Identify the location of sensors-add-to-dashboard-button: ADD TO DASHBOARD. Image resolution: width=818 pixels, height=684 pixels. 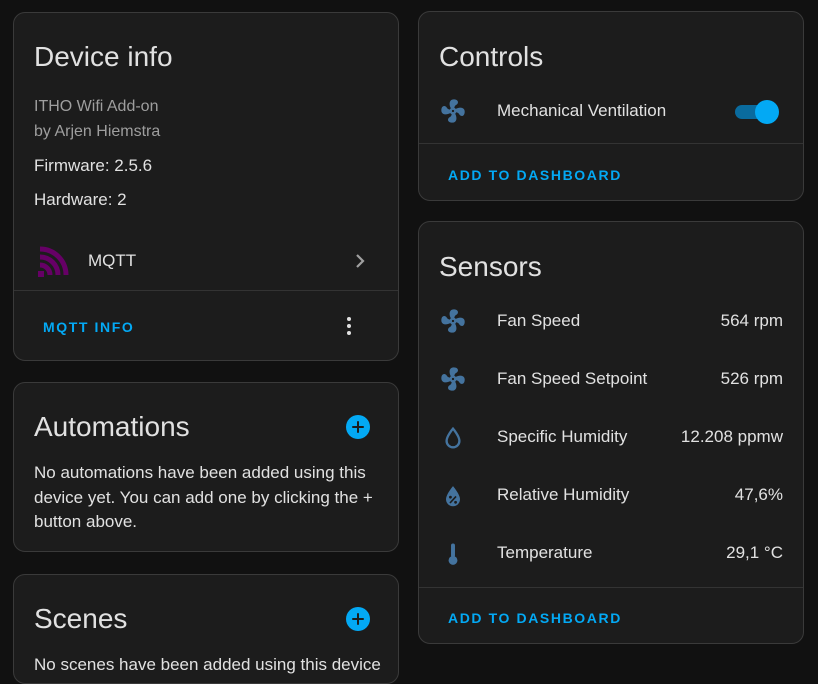
(535, 618).